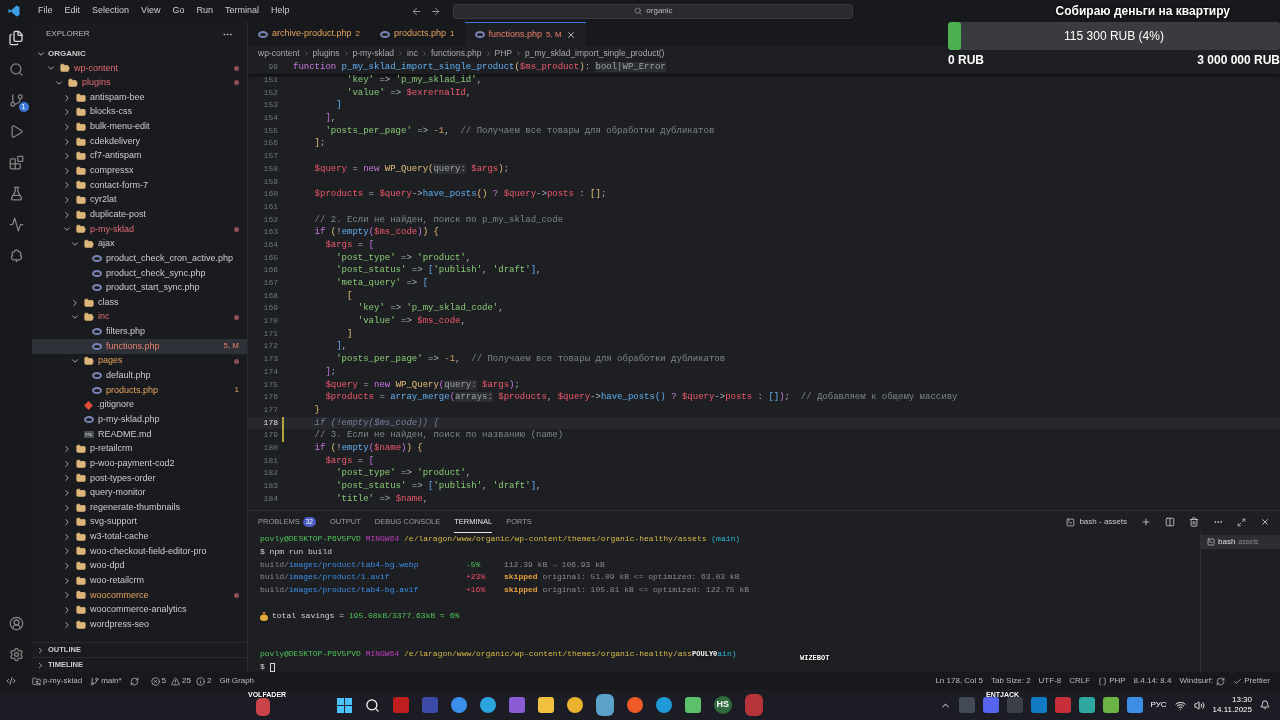 This screenshot has height=720, width=1280. Describe the element at coordinates (181, 681) in the screenshot. I see `problems-status: 5 25 2` at that location.